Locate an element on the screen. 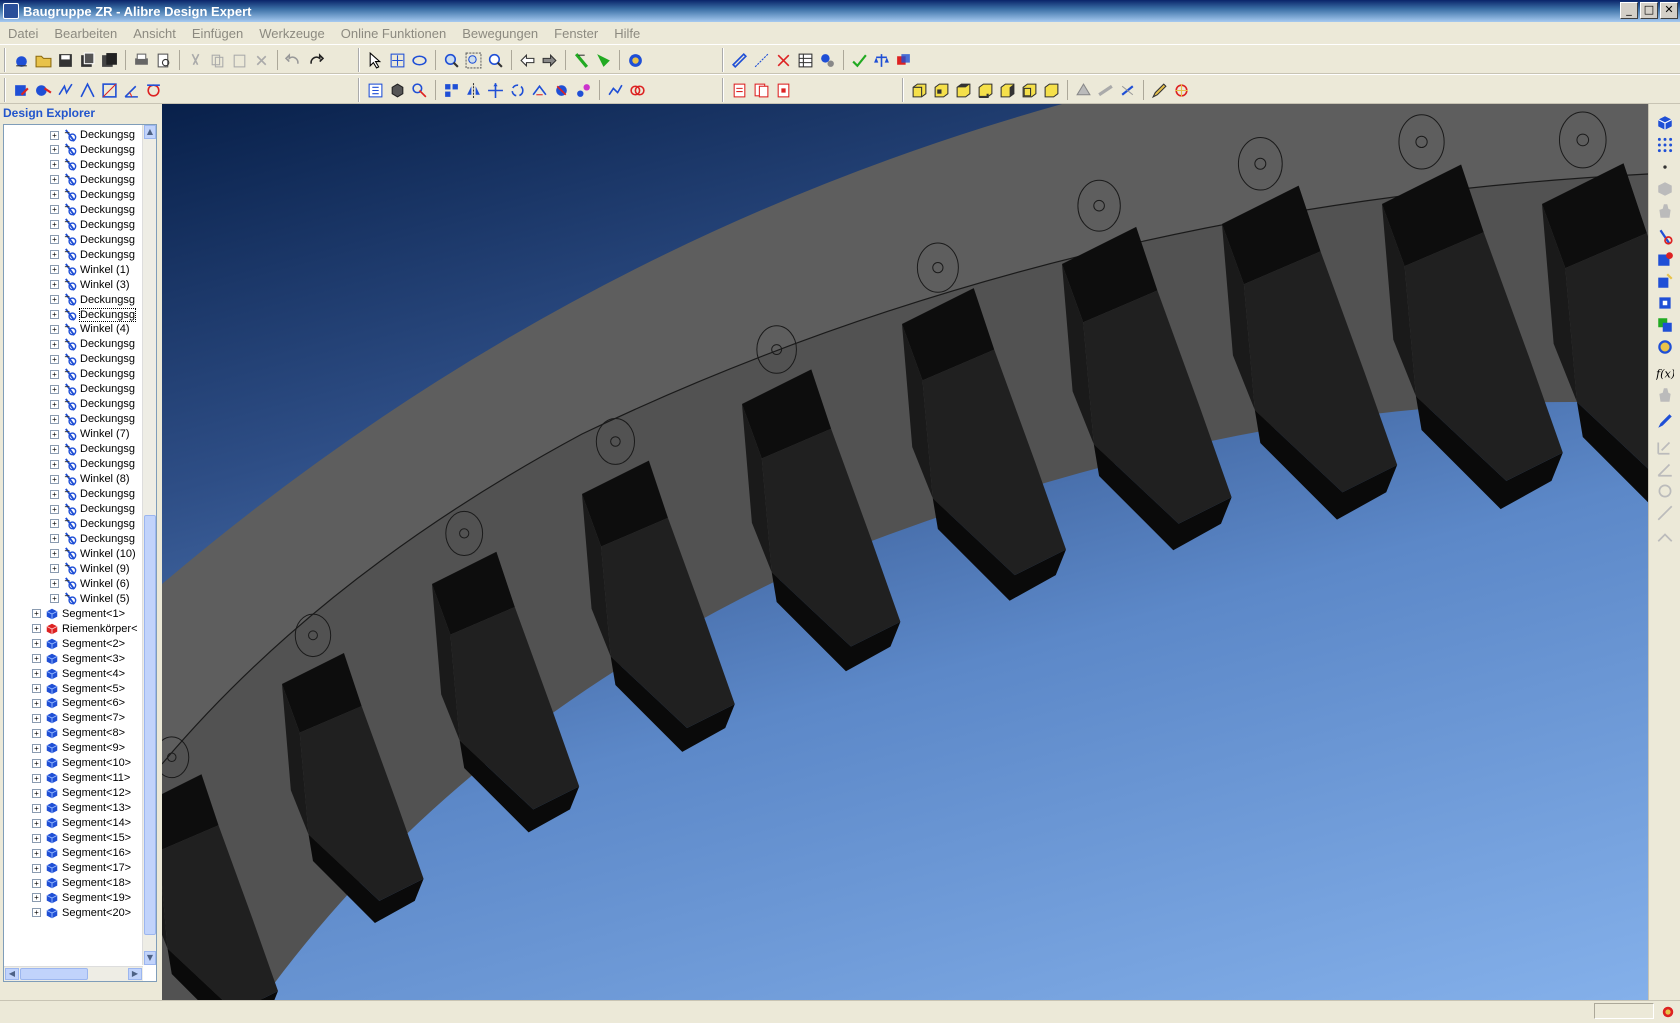 The image size is (1680, 1023). delete-icon is located at coordinates (261, 60).